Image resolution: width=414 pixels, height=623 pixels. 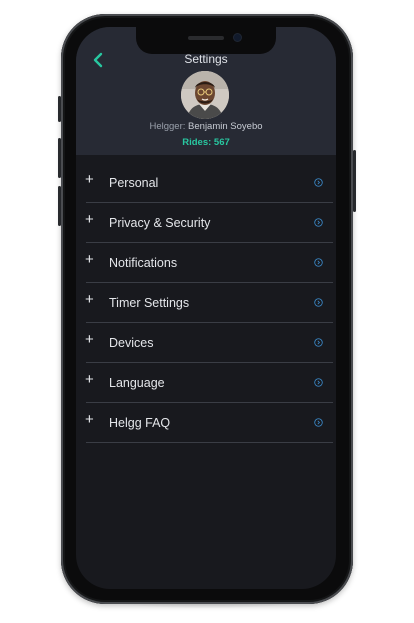 I want to click on notch, so click(x=206, y=40).